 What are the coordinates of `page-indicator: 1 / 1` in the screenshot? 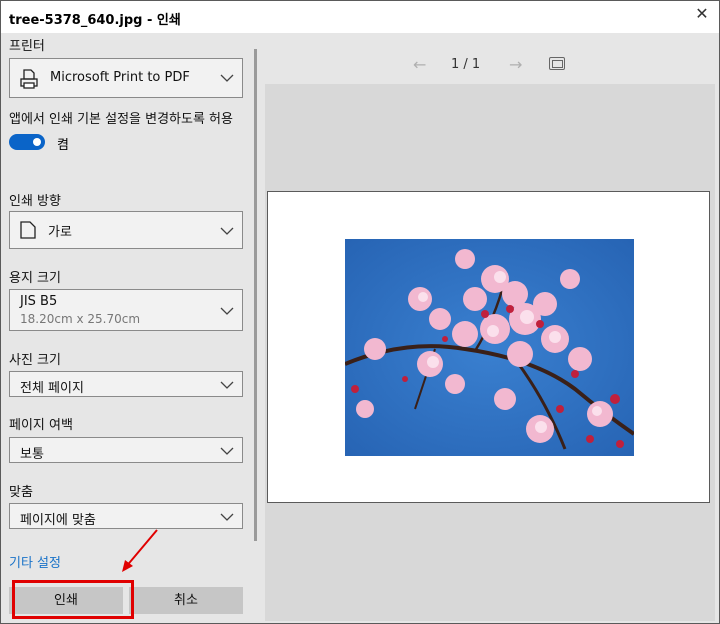 It's located at (466, 64).